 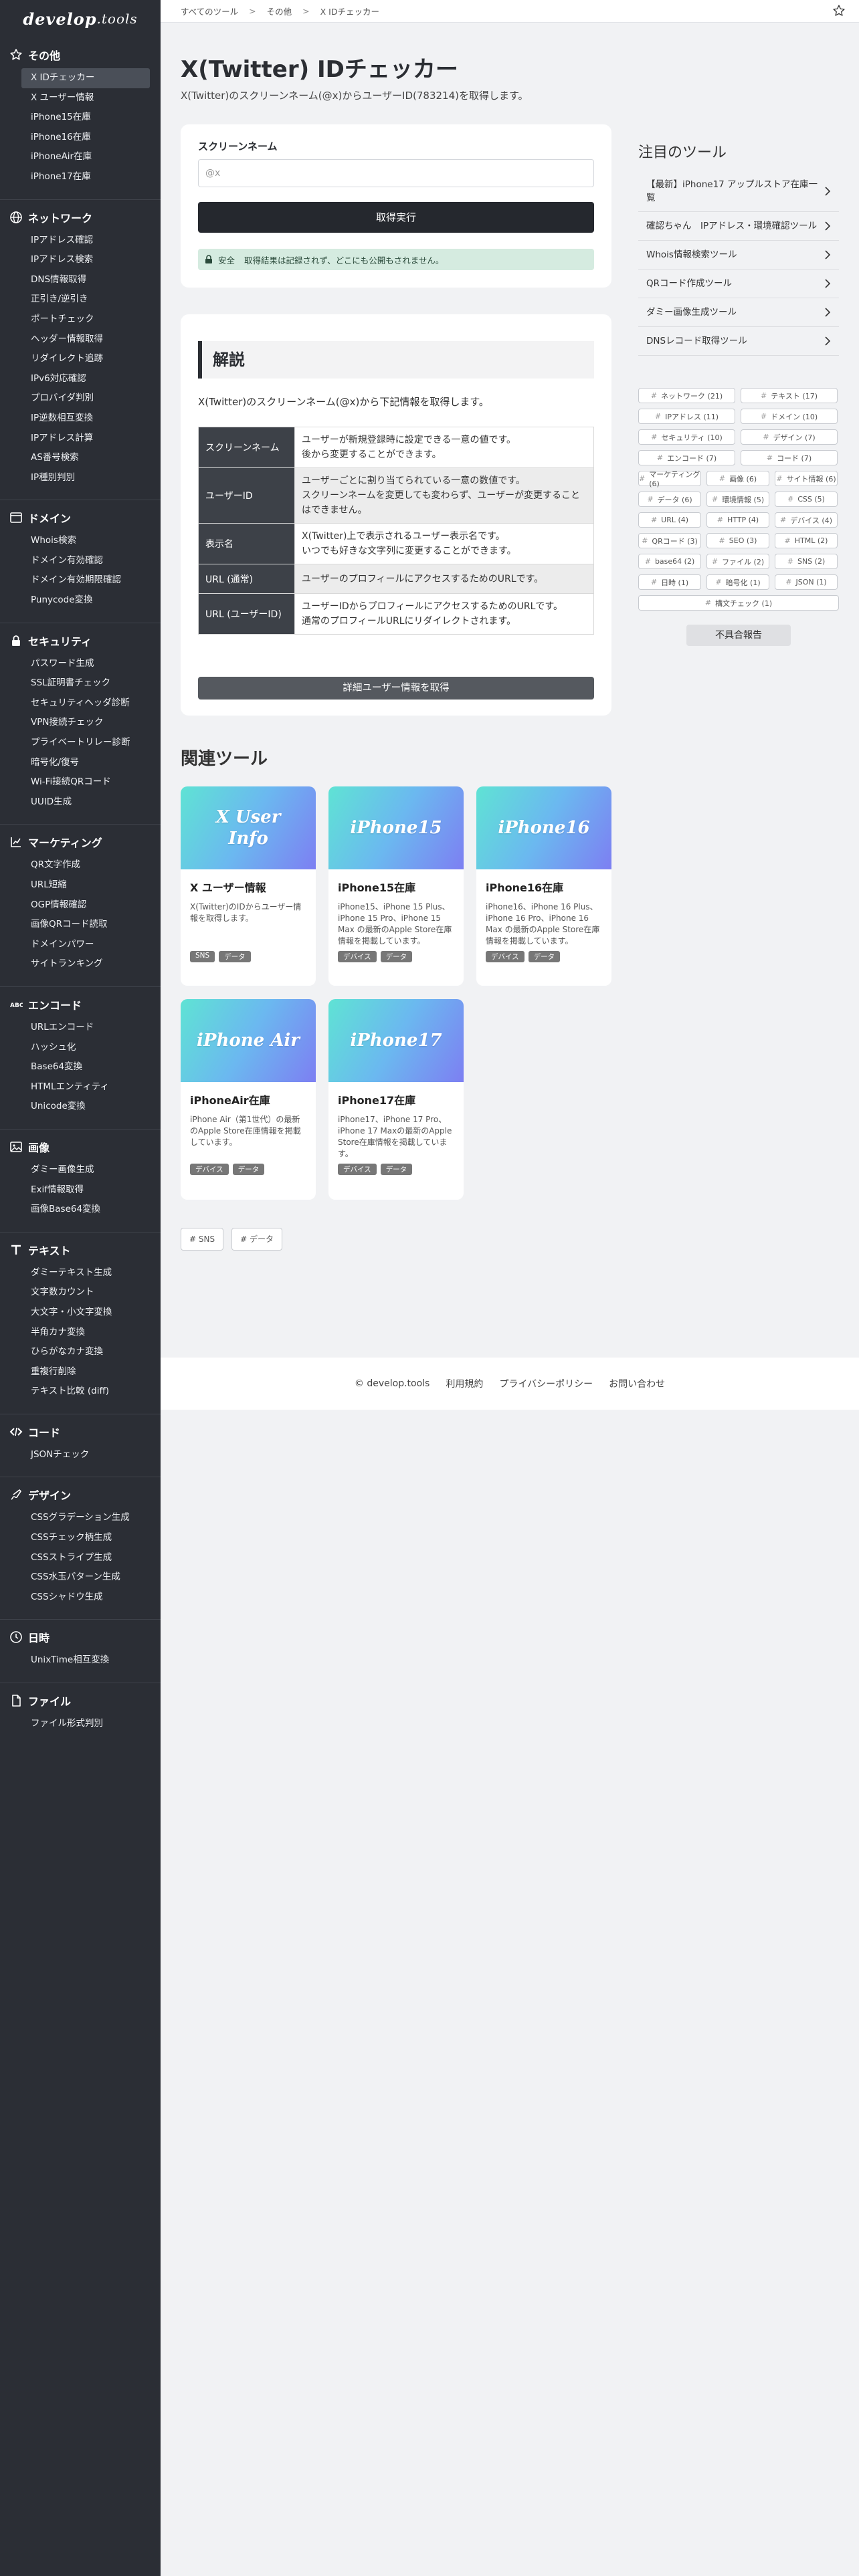 What do you see at coordinates (80, 138) in the screenshot?
I see `sidebar-item: iPhone16在庫` at bounding box center [80, 138].